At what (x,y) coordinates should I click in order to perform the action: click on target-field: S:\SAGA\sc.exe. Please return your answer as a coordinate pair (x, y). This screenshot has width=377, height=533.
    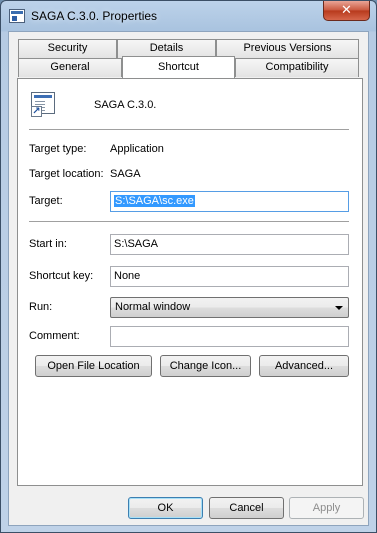
    Looking at the image, I should click on (229, 201).